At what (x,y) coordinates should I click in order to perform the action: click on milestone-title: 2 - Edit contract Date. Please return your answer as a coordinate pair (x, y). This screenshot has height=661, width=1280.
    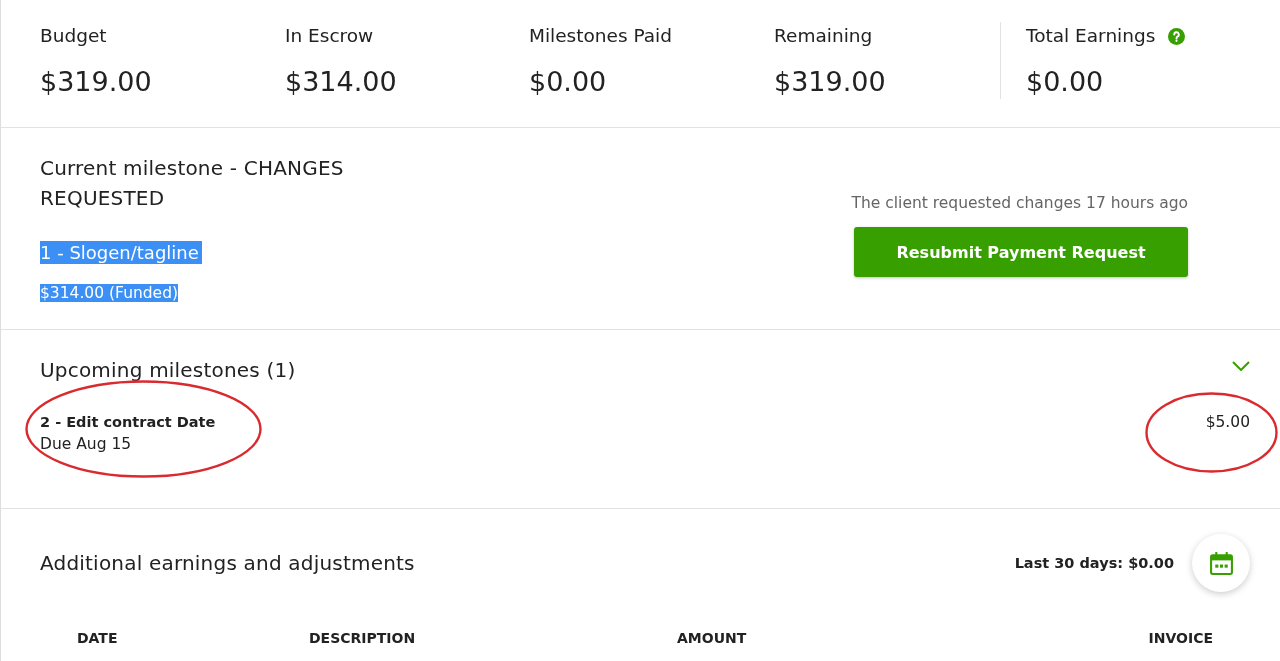
    Looking at the image, I should click on (128, 422).